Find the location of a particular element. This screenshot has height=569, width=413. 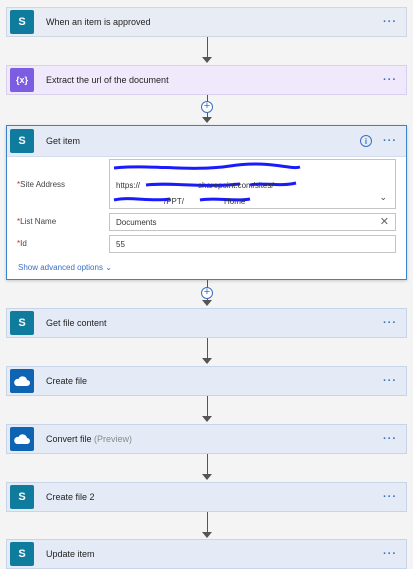

site-address-label: *Site Address is located at coordinates (41, 184).